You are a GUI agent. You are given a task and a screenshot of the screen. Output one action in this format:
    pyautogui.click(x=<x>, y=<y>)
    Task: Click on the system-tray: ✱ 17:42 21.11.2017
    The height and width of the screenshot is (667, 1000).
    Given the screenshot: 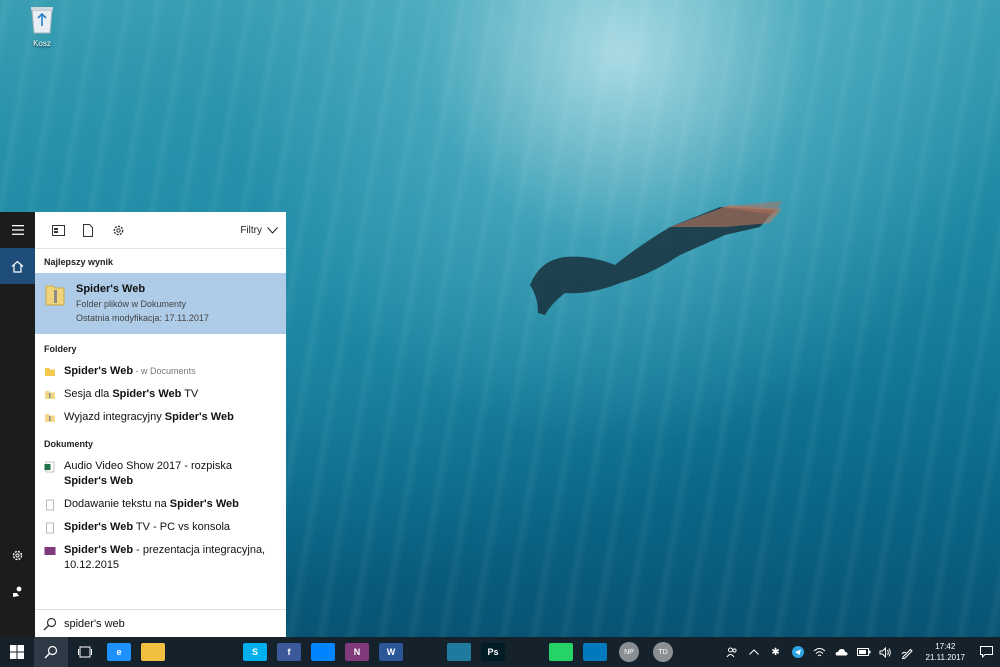 What is the action you would take?
    pyautogui.click(x=860, y=652)
    